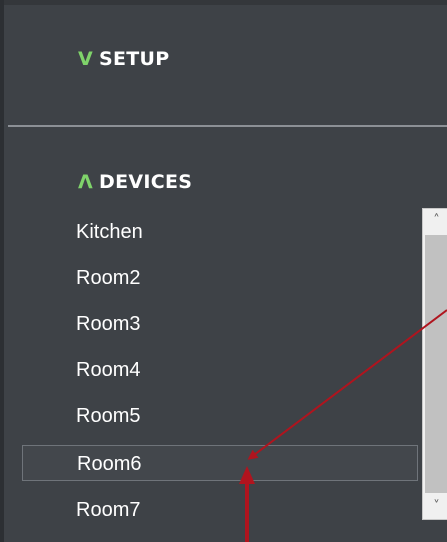 This screenshot has width=447, height=542. What do you see at coordinates (220, 324) in the screenshot?
I see `device-item-room3: Room3` at bounding box center [220, 324].